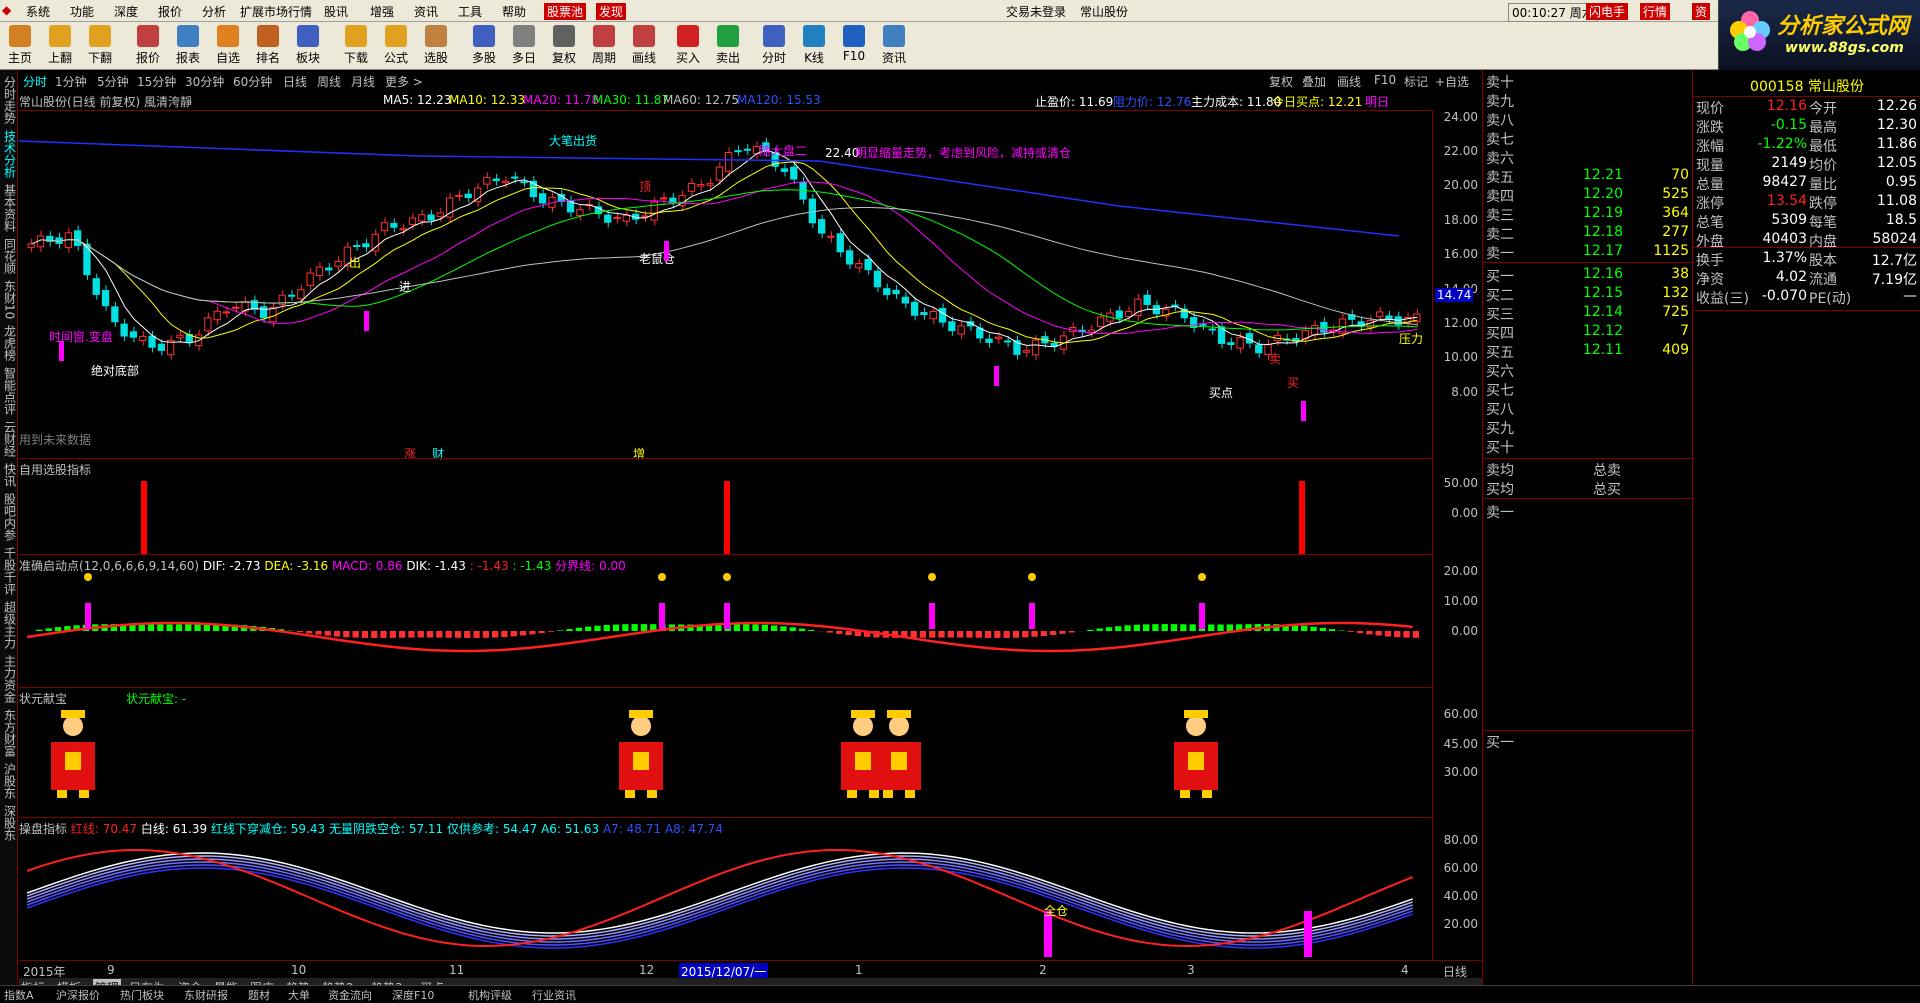 This screenshot has height=1003, width=1920. What do you see at coordinates (894, 45) in the screenshot?
I see `toolbar-21-button: 资讯` at bounding box center [894, 45].